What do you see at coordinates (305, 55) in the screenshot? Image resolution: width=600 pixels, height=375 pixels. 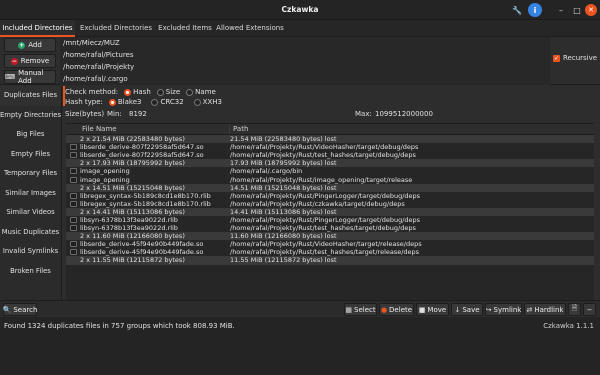 I see `directory-item: /home/rafal/Pictures` at bounding box center [305, 55].